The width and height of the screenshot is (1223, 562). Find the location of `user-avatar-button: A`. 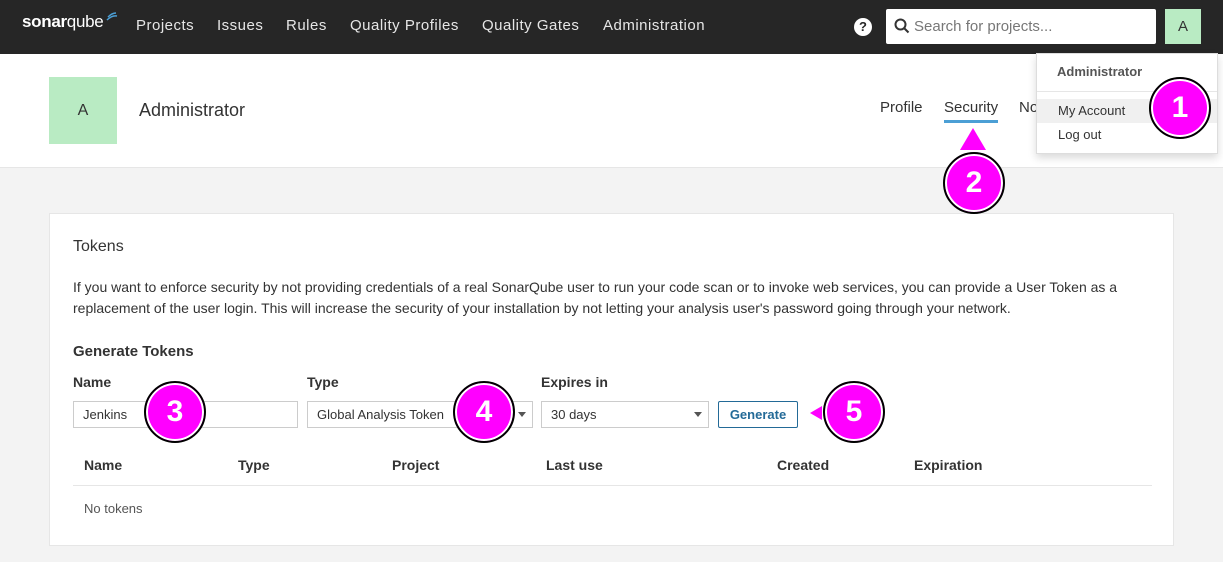

user-avatar-button: A is located at coordinates (1183, 26).